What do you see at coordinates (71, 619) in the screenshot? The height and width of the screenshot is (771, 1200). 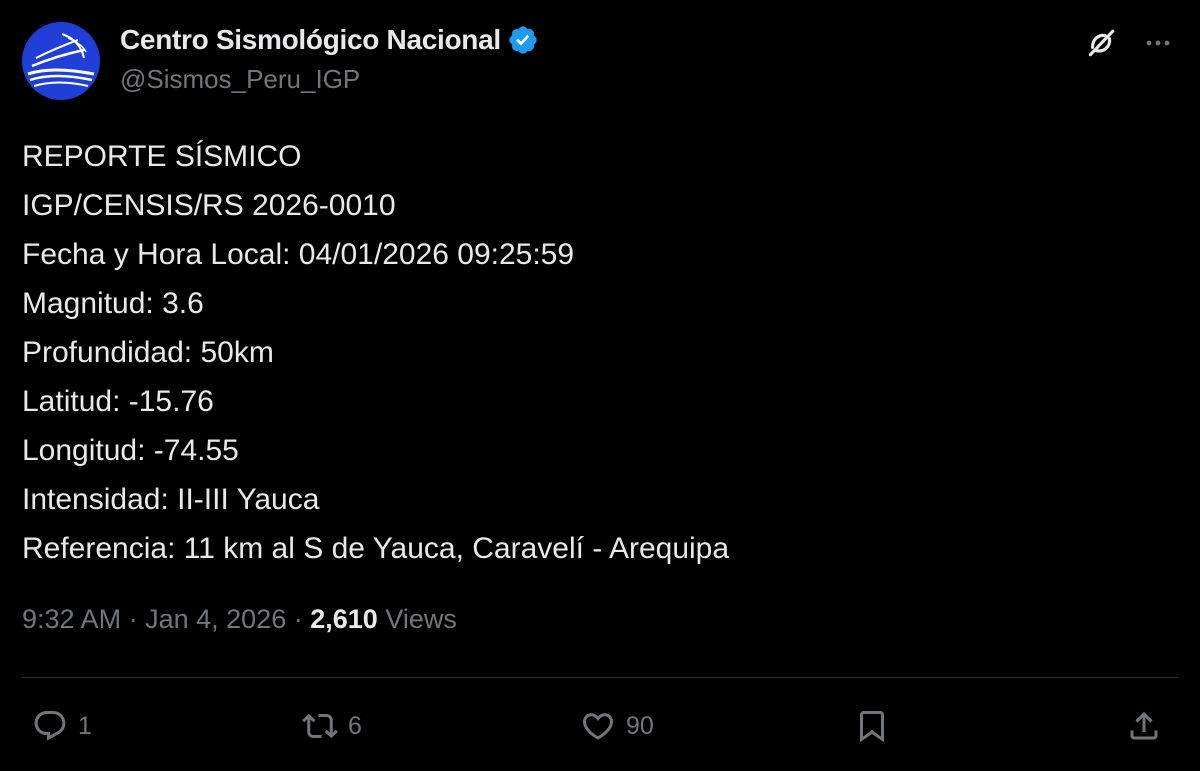 I see `tweet-time: 9:32 AM` at bounding box center [71, 619].